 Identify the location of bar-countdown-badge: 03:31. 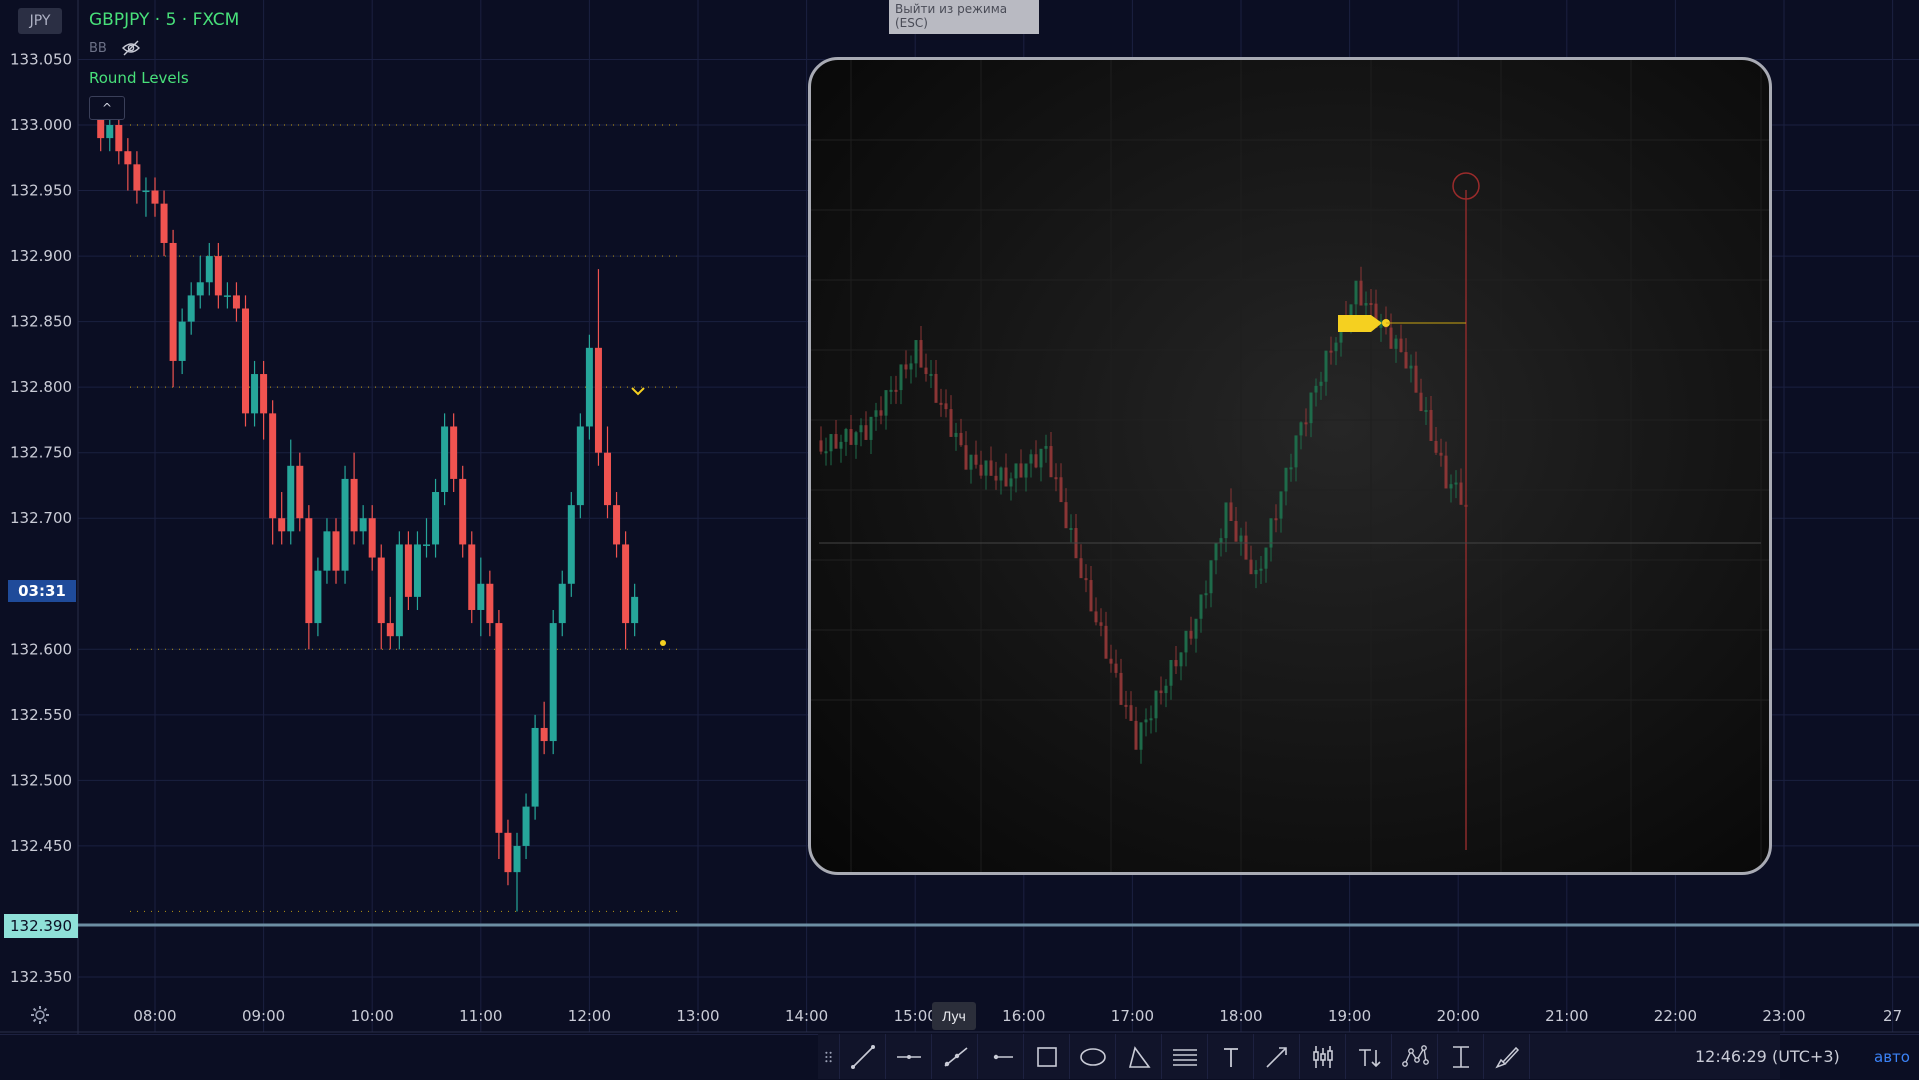
(42, 591).